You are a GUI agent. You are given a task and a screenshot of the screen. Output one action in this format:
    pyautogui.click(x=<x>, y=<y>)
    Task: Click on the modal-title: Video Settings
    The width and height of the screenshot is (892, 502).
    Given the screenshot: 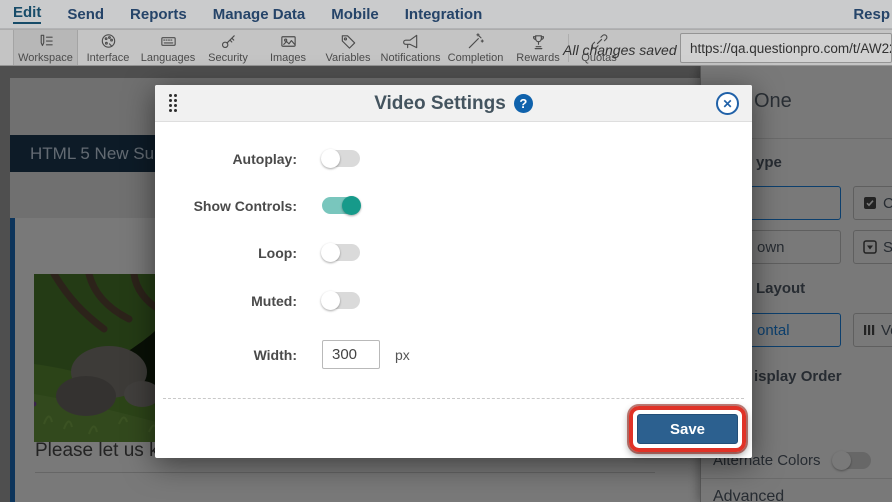 What is the action you would take?
    pyautogui.click(x=440, y=103)
    